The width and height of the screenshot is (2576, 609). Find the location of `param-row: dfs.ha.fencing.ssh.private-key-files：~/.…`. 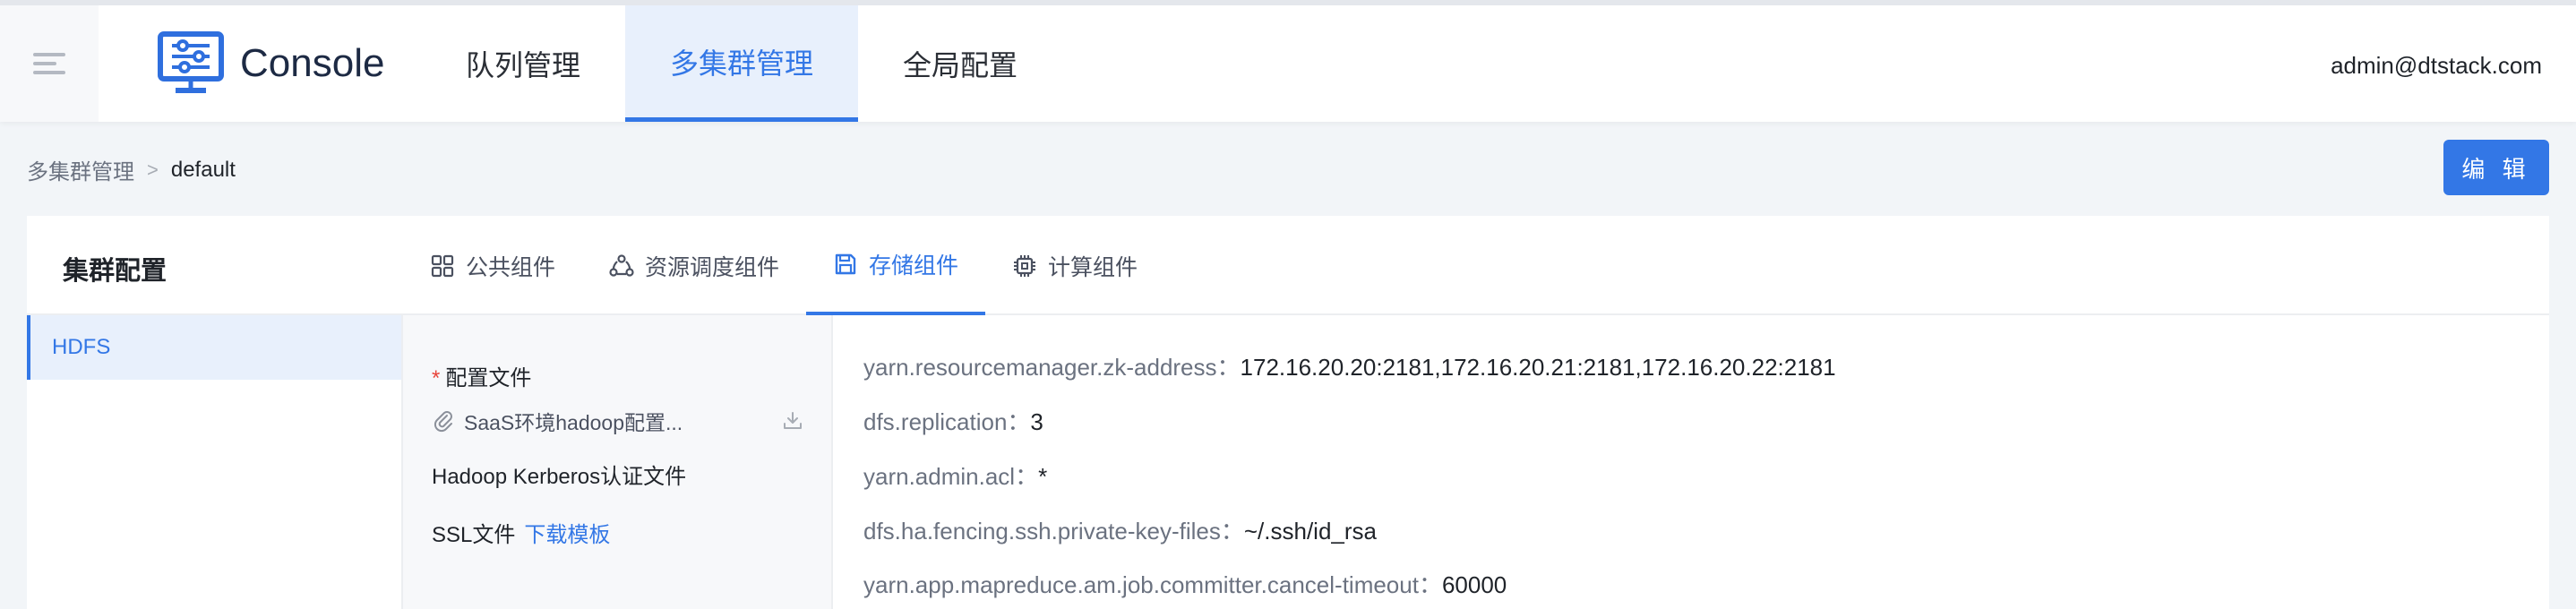

param-row: dfs.ha.fencing.ssh.private-key-files：~/.… is located at coordinates (1120, 529).